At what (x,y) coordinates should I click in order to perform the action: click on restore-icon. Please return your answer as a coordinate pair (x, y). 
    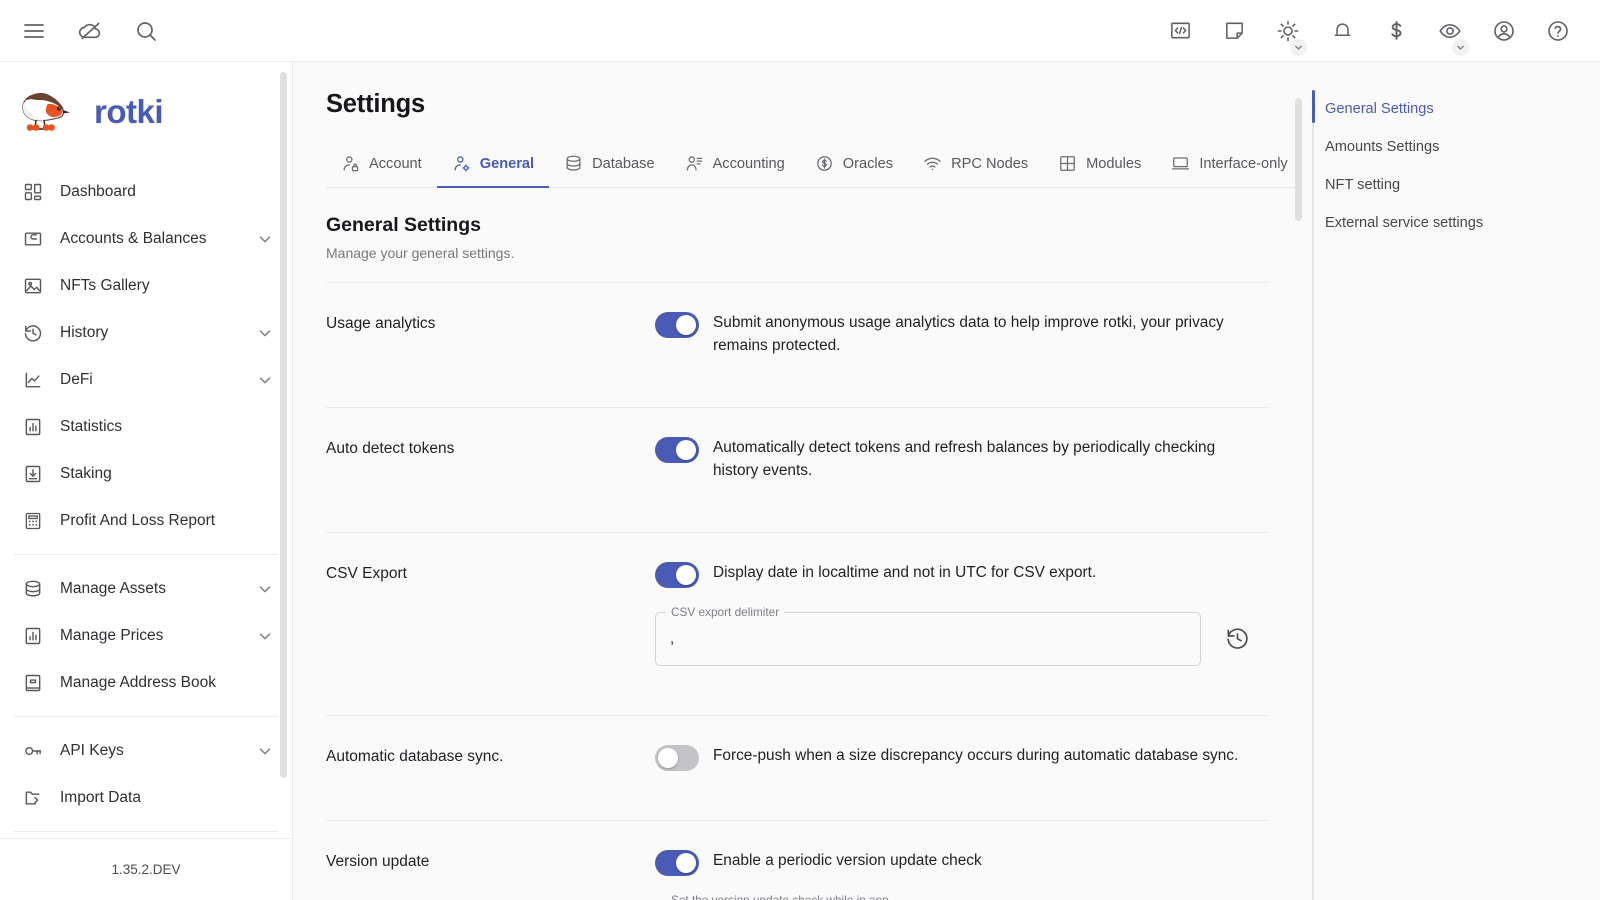
    Looking at the image, I should click on (1237, 639).